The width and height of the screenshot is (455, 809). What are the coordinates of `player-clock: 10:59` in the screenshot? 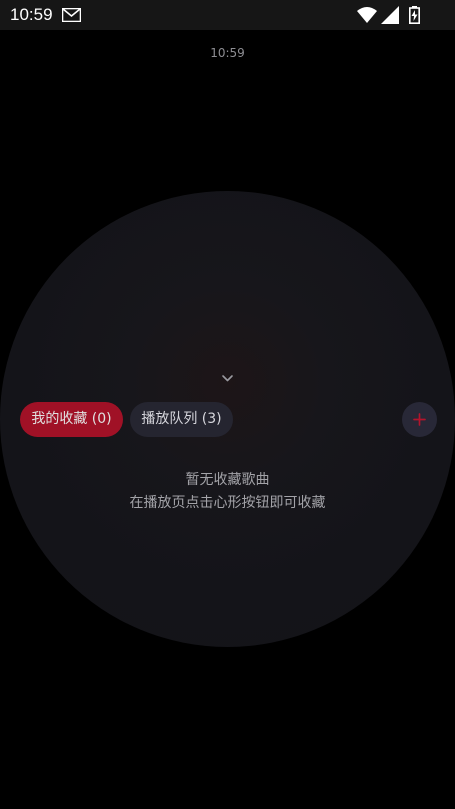 It's located at (227, 53).